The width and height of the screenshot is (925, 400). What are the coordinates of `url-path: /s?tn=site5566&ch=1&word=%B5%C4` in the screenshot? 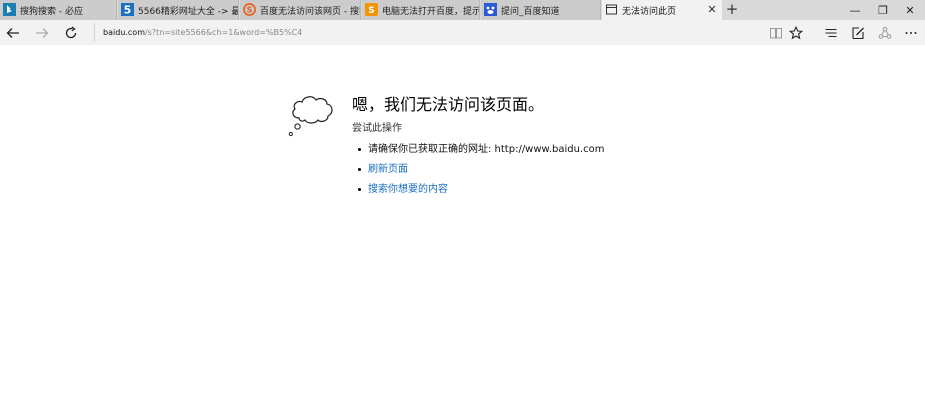 It's located at (223, 32).